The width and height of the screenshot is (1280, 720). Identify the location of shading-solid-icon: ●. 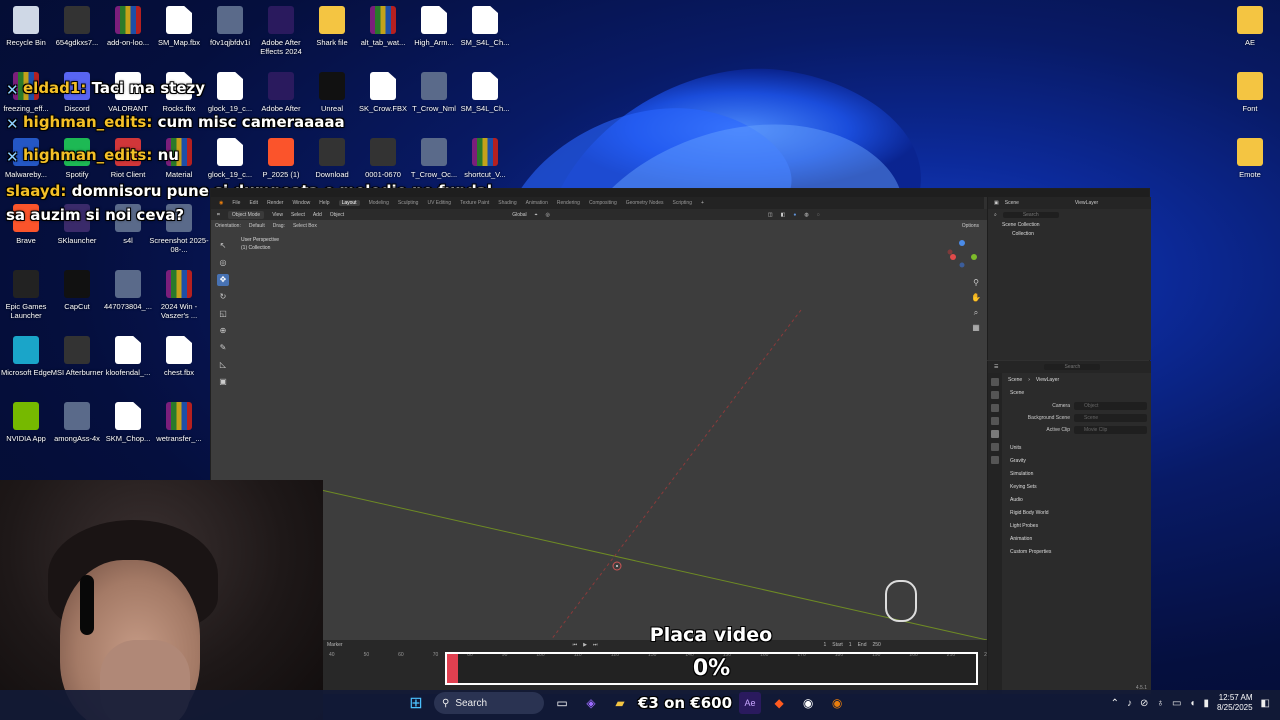
(794, 215).